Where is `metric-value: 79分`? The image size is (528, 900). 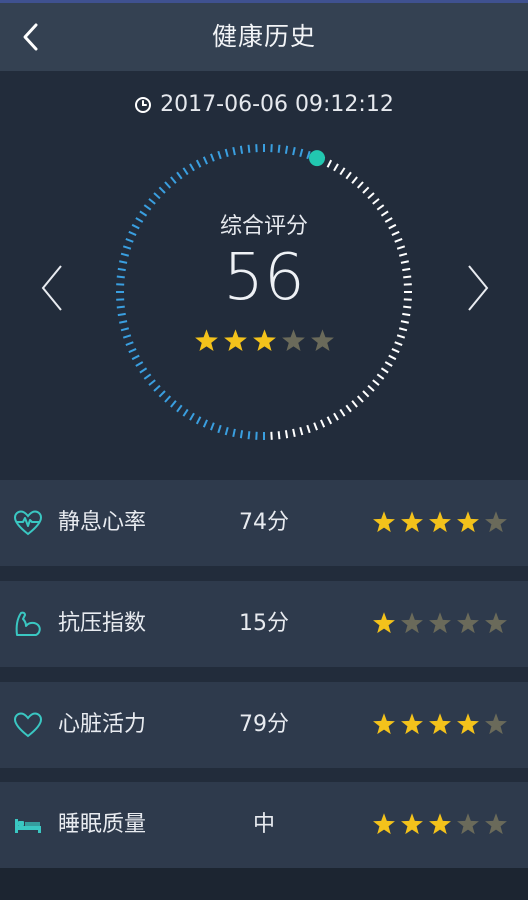 metric-value: 79分 is located at coordinates (264, 724).